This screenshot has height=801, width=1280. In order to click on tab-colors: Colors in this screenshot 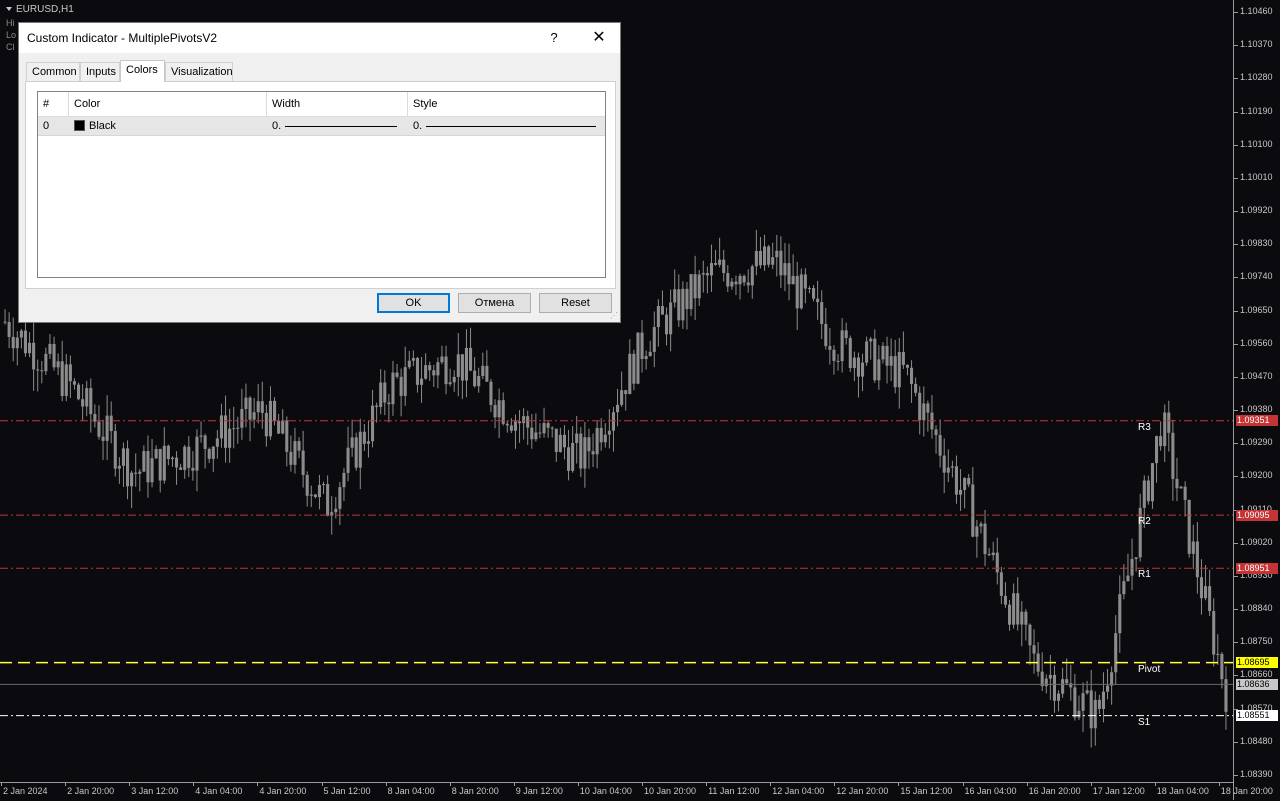, I will do `click(142, 71)`.